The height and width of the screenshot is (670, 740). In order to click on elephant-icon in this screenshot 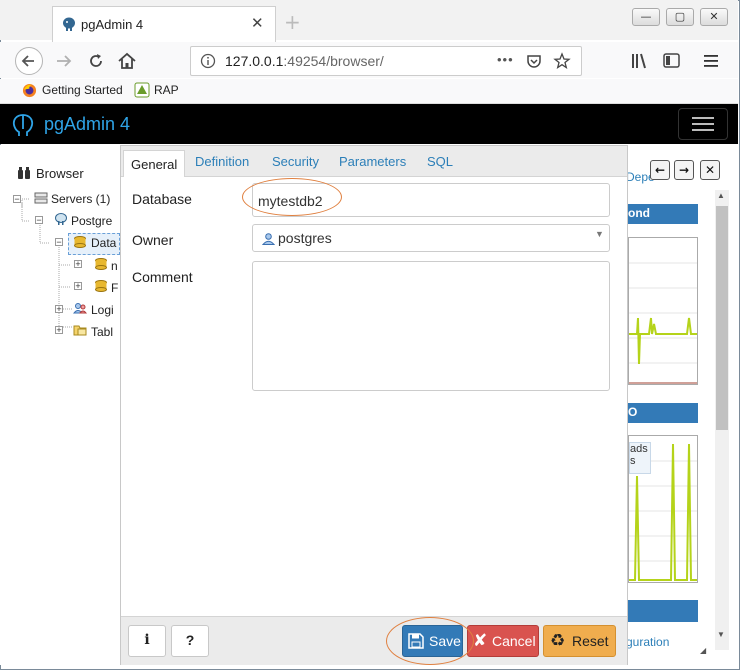, I will do `click(69, 24)`.